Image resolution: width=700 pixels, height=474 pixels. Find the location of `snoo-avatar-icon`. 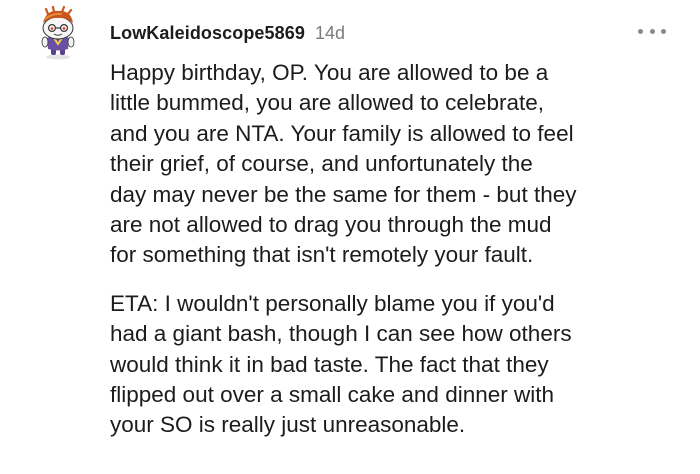

snoo-avatar-icon is located at coordinates (58, 32).